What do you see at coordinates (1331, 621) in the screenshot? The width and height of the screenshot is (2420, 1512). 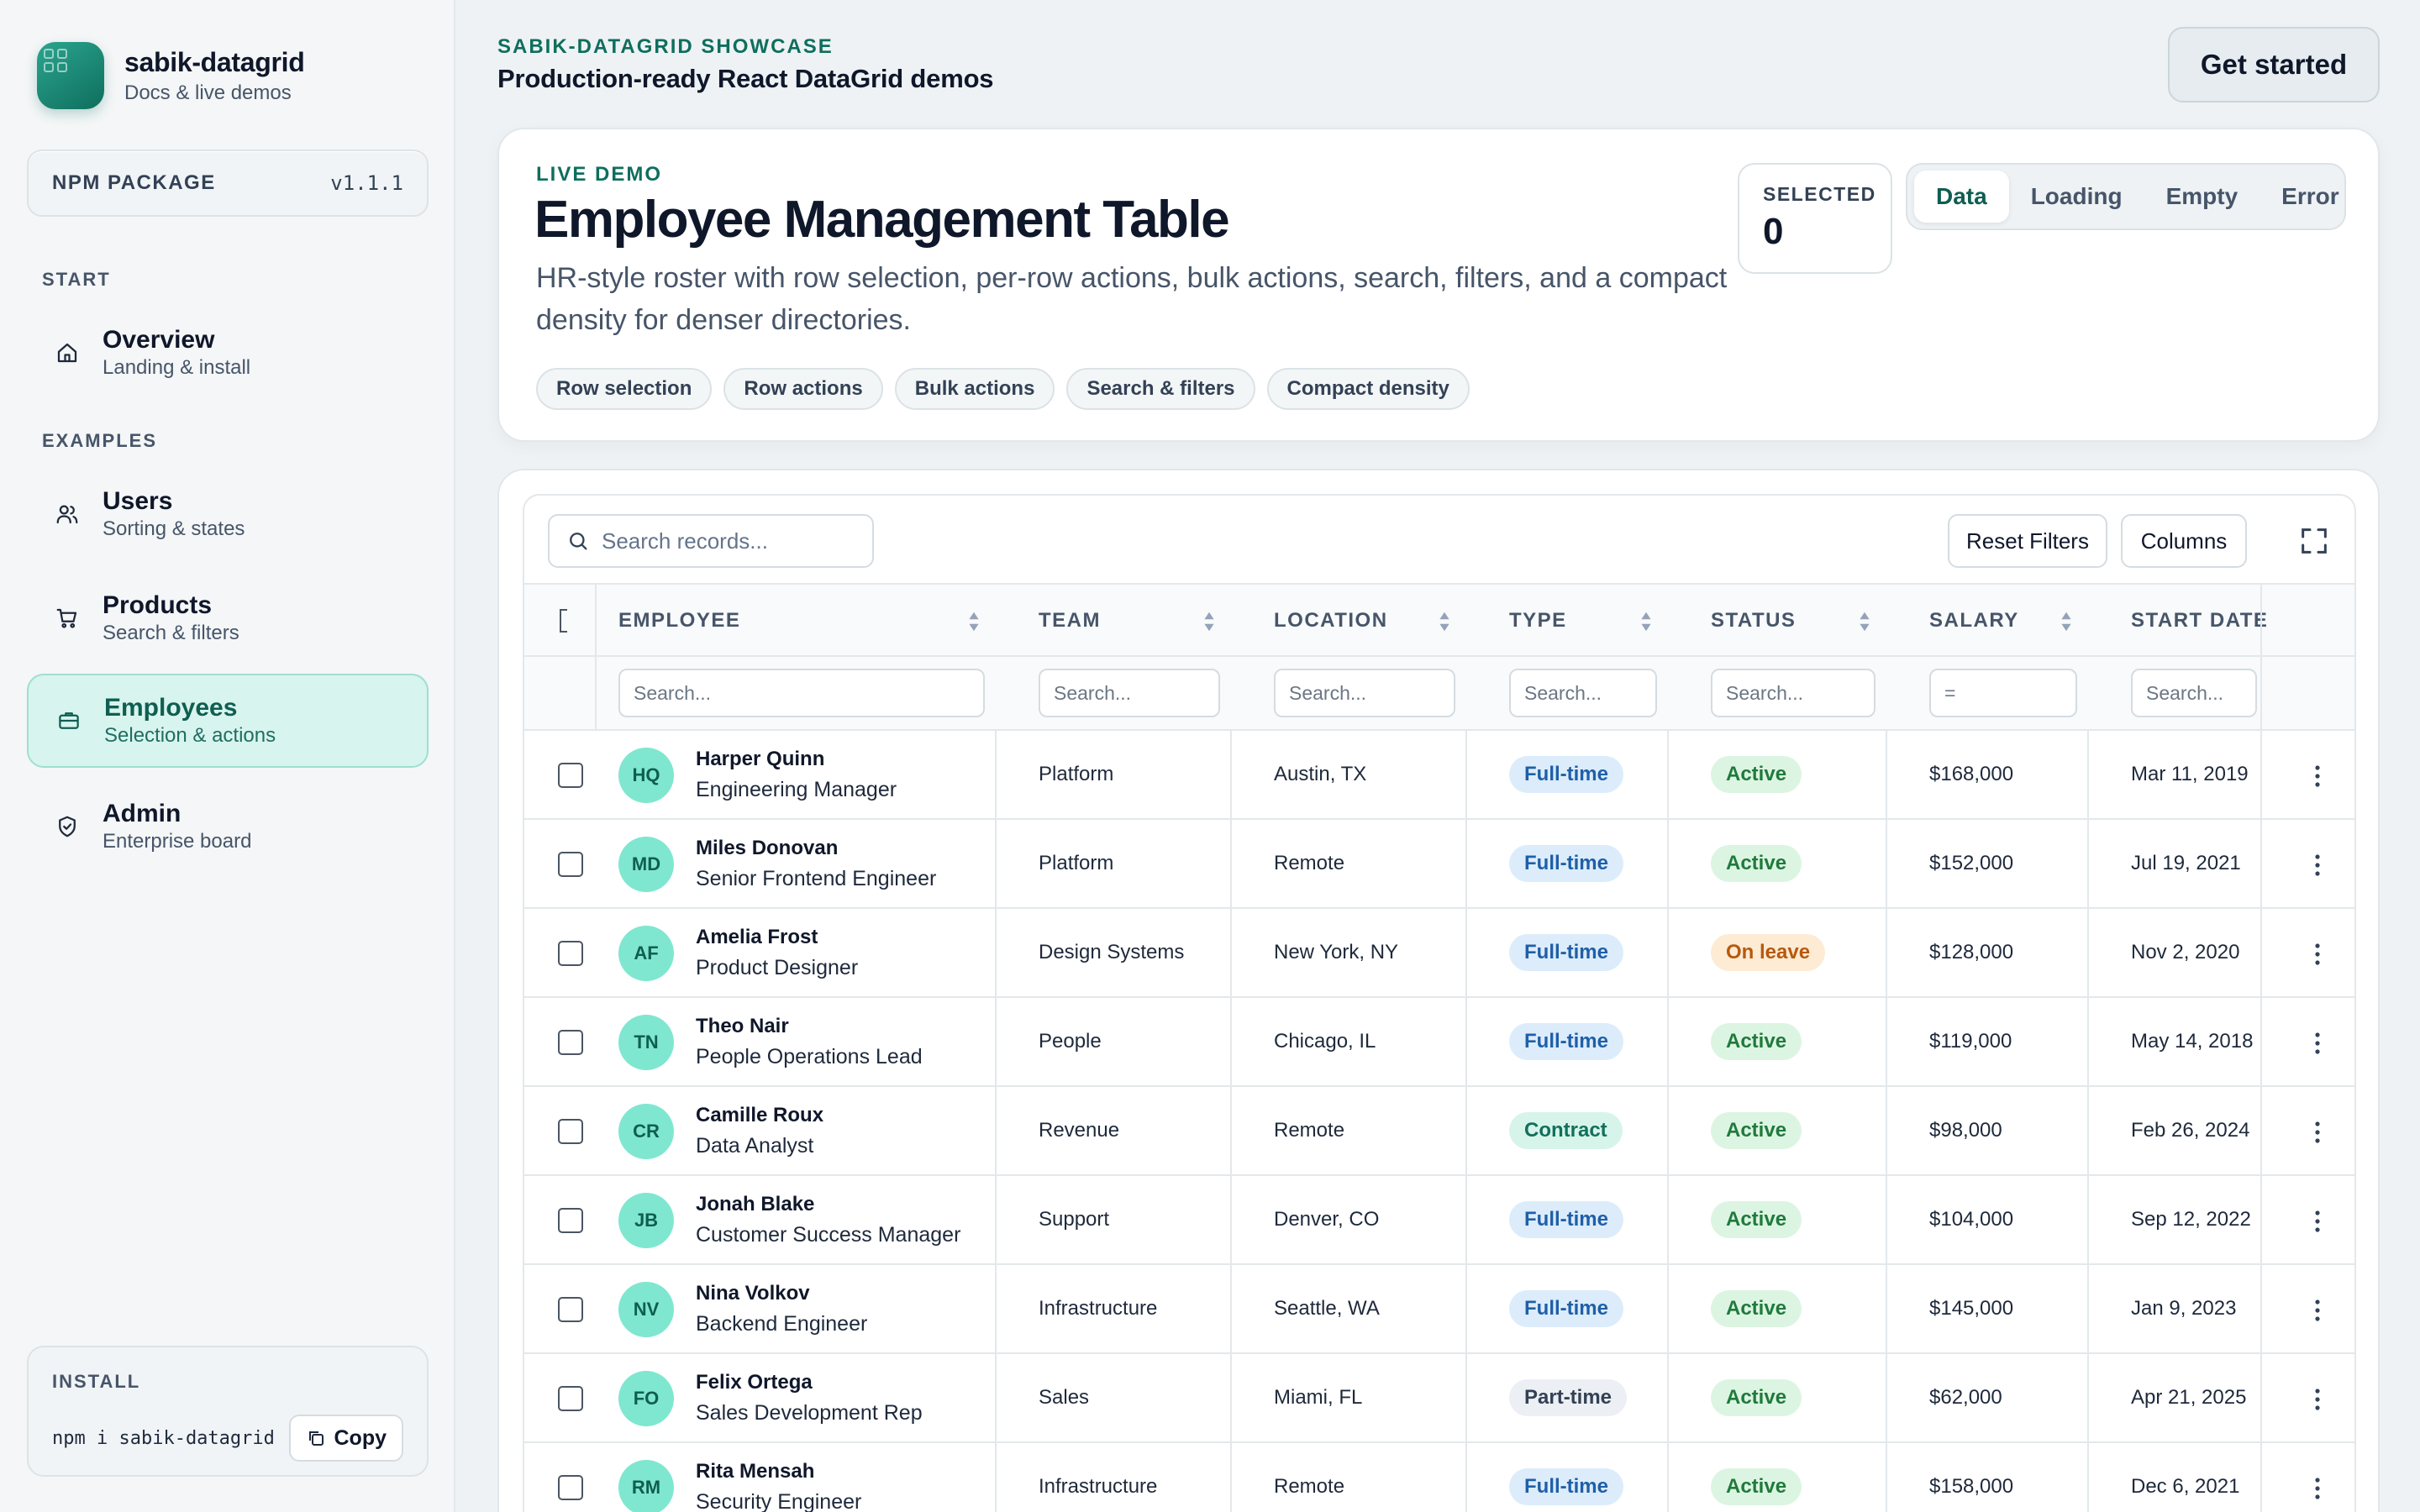 I see `column-header-location: LOCATION` at bounding box center [1331, 621].